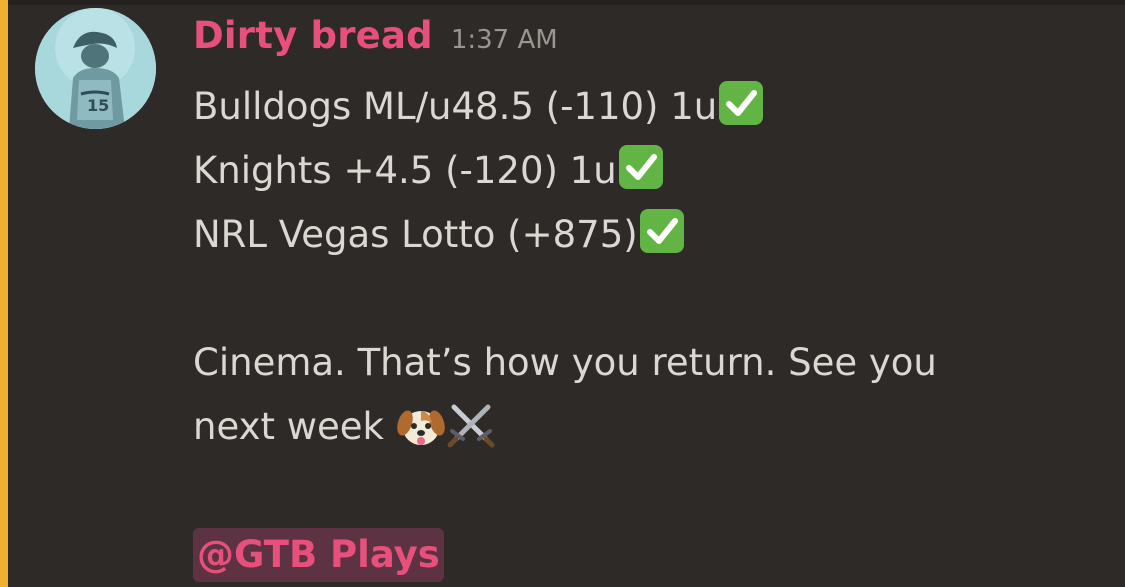 This screenshot has width=1125, height=587. What do you see at coordinates (318, 555) in the screenshot?
I see `role-mention: @GTB Plays` at bounding box center [318, 555].